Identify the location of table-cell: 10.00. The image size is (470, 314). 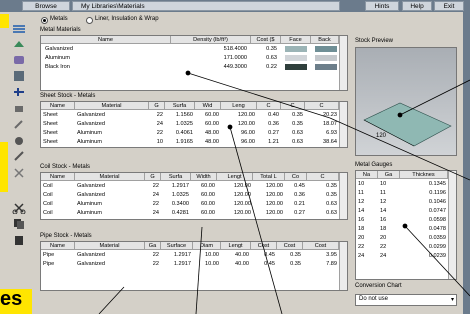
(212, 255).